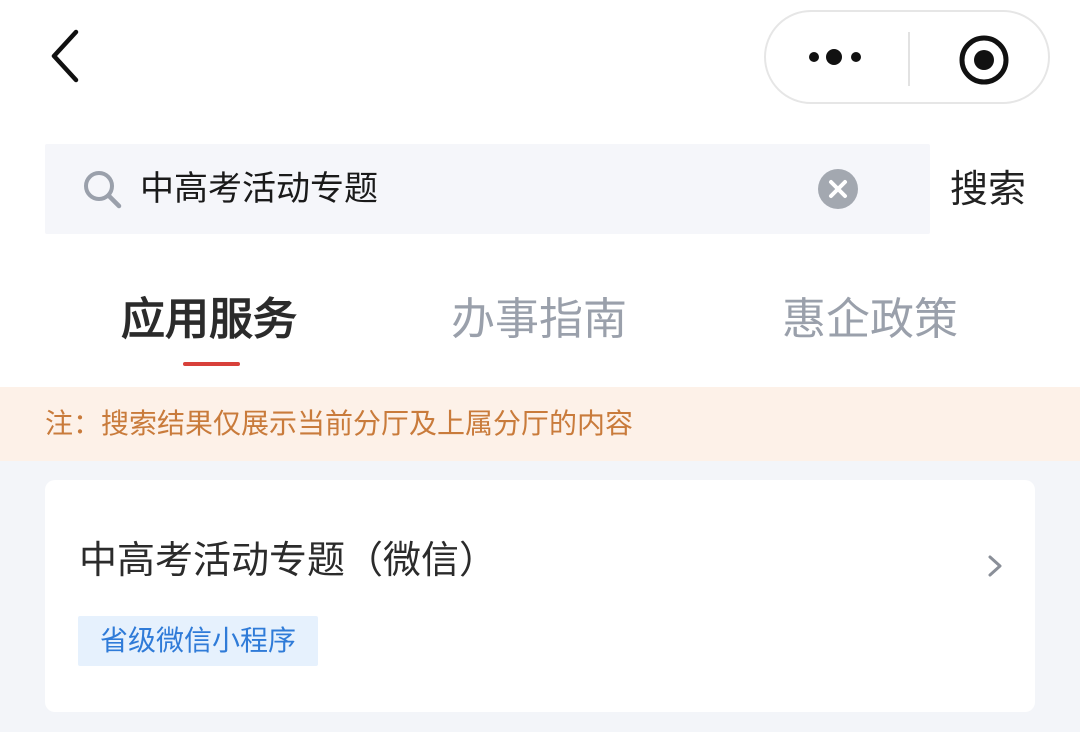 The height and width of the screenshot is (732, 1080). I want to click on more-dots-icon, so click(835, 57).